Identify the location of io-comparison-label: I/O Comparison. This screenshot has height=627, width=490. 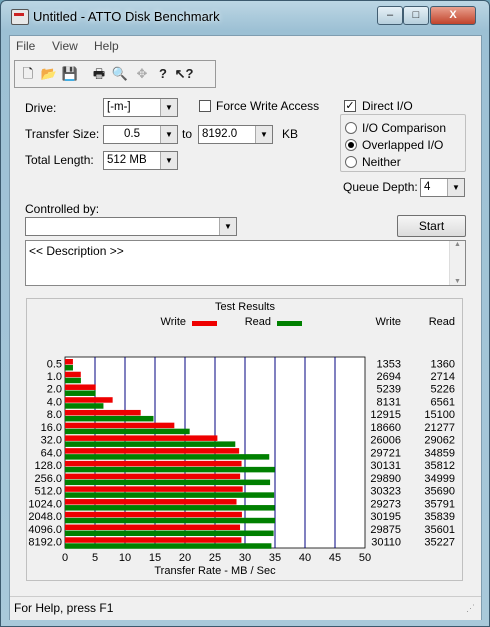
(404, 128).